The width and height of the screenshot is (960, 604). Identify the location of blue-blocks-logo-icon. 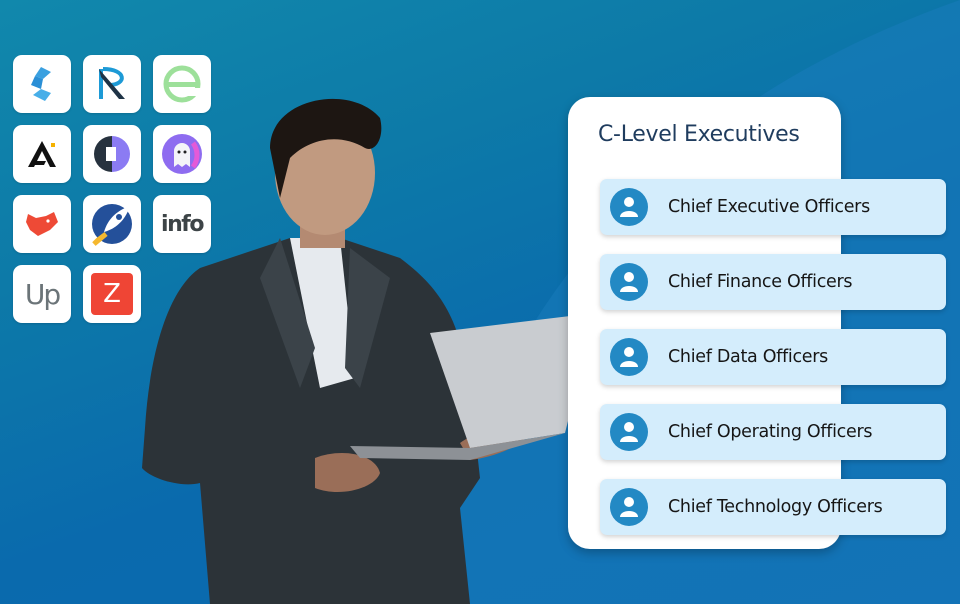
(41, 84).